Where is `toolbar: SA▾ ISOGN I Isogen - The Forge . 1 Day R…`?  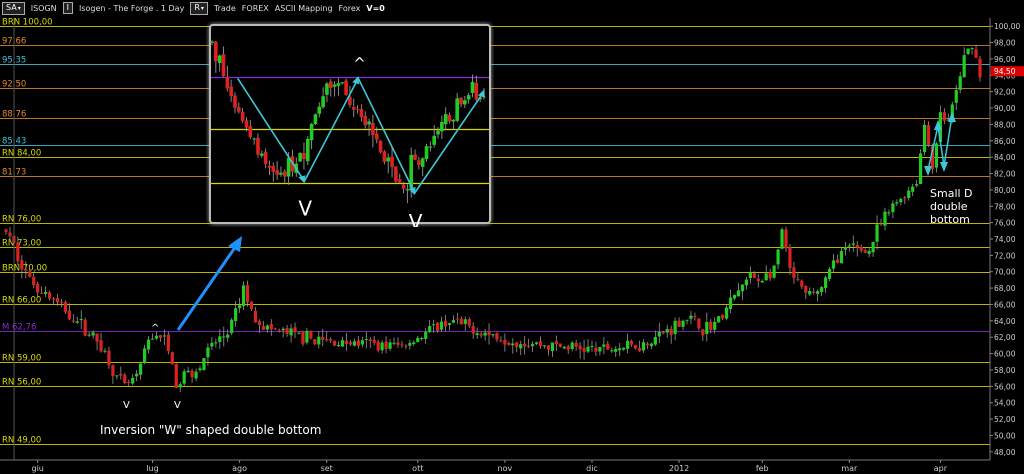
toolbar: SA▾ ISOGN I Isogen - The Forge . 1 Day R… is located at coordinates (512, 8).